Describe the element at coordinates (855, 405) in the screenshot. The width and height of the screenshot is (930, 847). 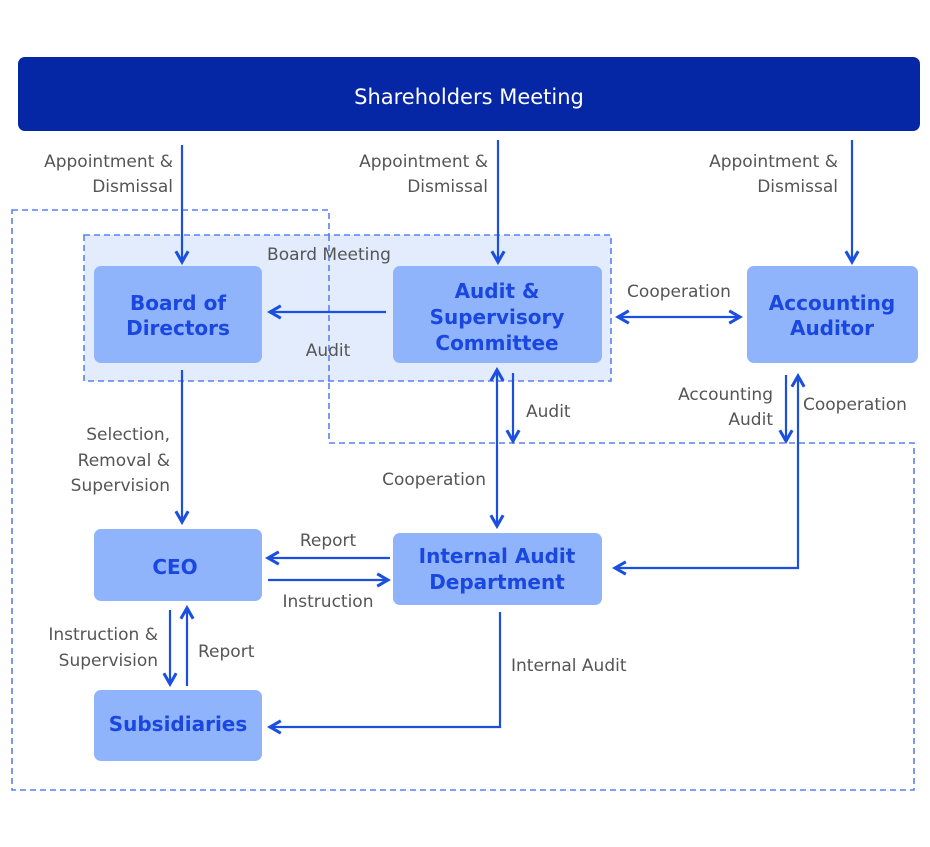
I see `label-cooperation-auditor-iad: Cooperation` at that location.